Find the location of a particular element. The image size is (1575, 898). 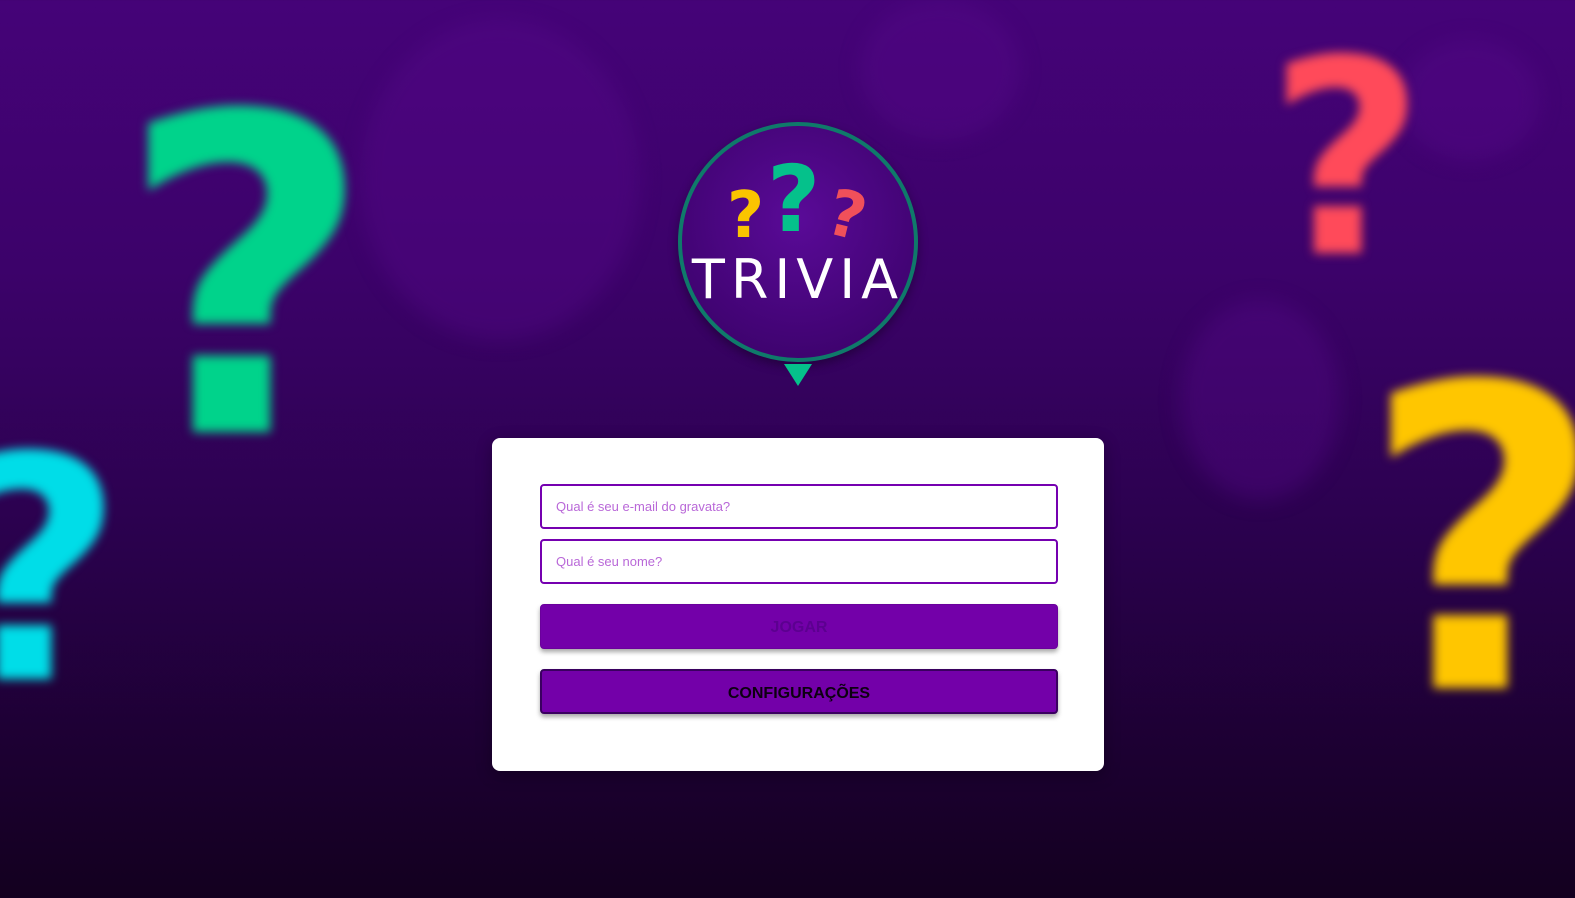

settings-button: CONFIGURAÇÕES is located at coordinates (799, 691).